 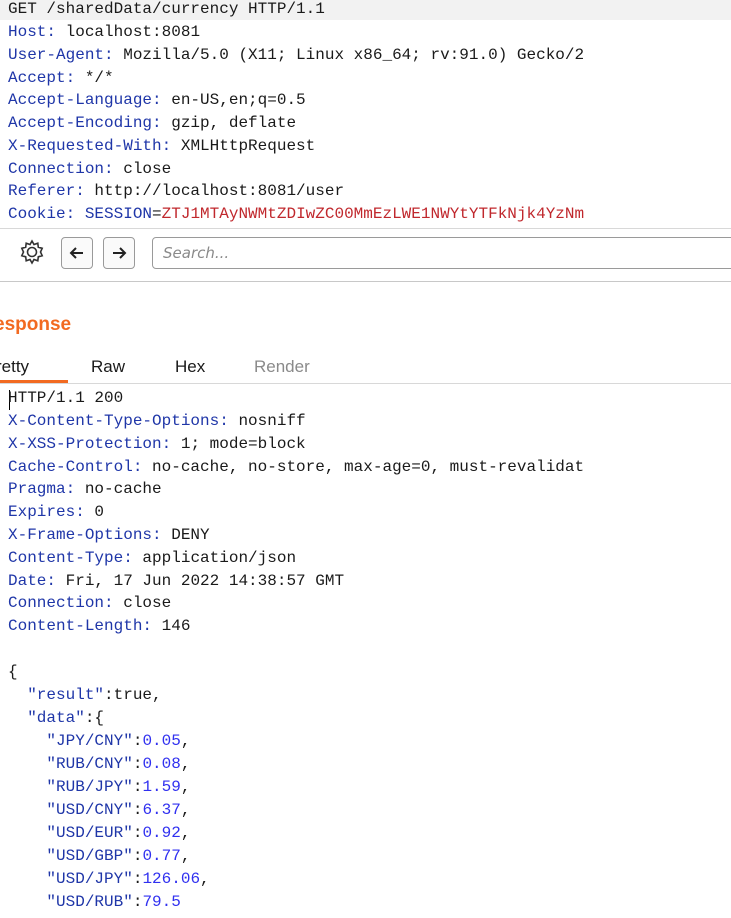 I want to click on json-rate-row: "RUB/CNY":0.08,, so click(x=99, y=764).